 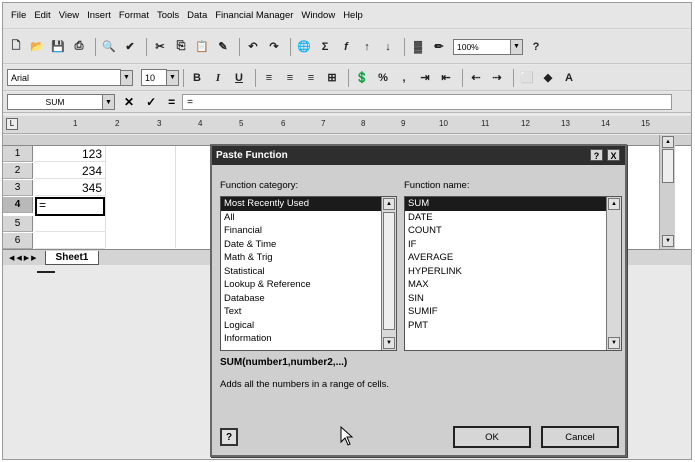 What do you see at coordinates (130, 47) in the screenshot?
I see `spelling-icon: ✔` at bounding box center [130, 47].